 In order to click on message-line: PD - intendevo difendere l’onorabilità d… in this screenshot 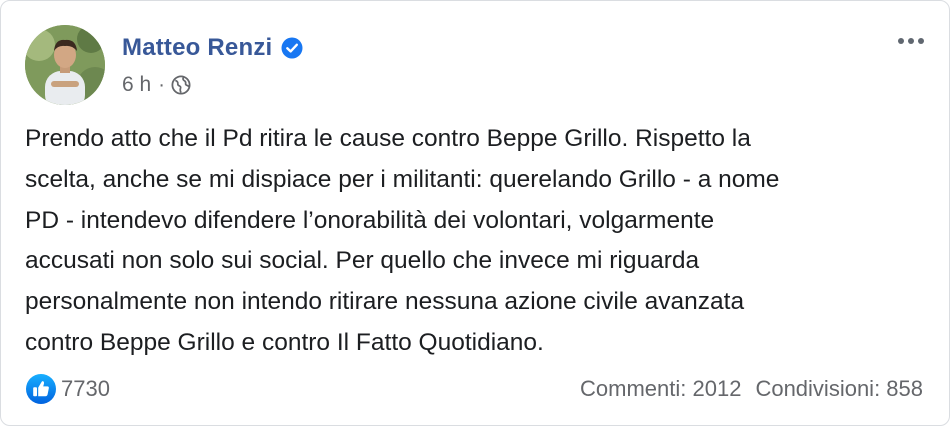, I will do `click(370, 220)`.